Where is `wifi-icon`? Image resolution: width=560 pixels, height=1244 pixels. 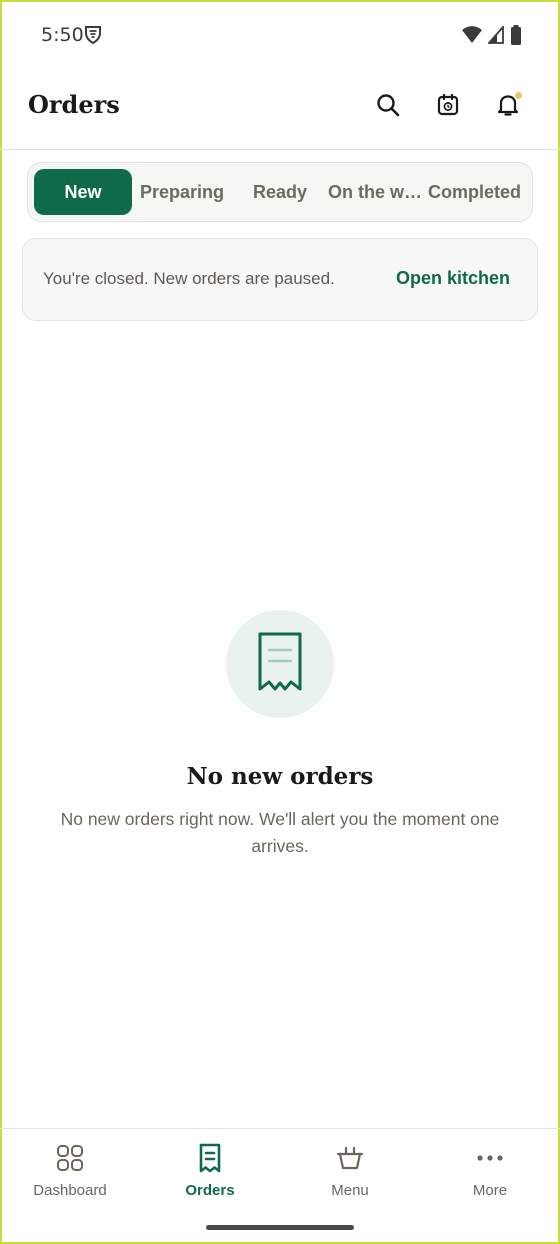
wifi-icon is located at coordinates (472, 37).